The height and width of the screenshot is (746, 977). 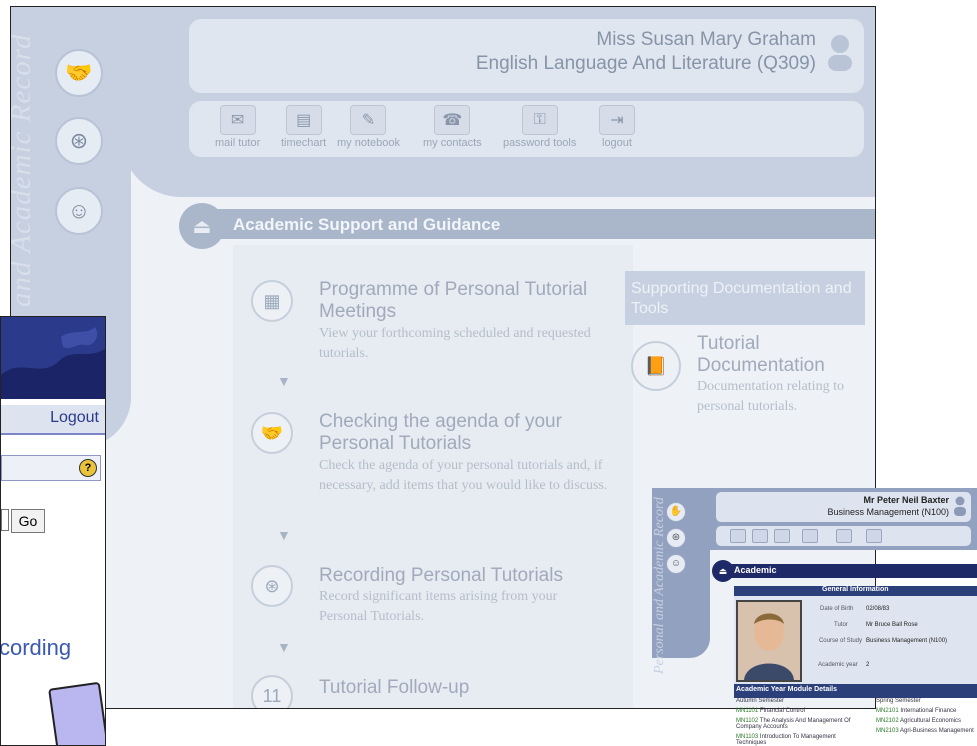 I want to click on help-icon: ?, so click(x=88, y=468).